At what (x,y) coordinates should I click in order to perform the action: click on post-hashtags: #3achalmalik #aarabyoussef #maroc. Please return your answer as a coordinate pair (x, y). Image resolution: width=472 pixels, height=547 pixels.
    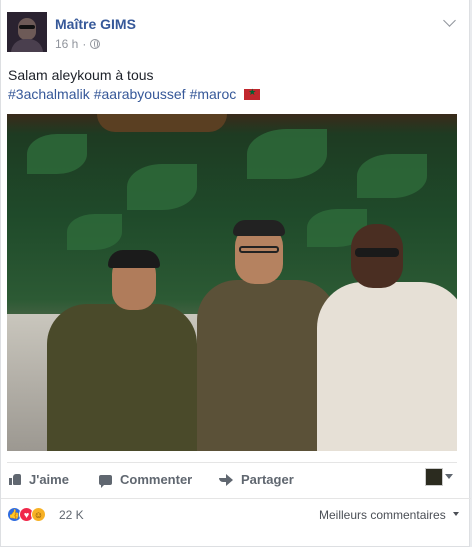
    Looking at the image, I should click on (134, 94).